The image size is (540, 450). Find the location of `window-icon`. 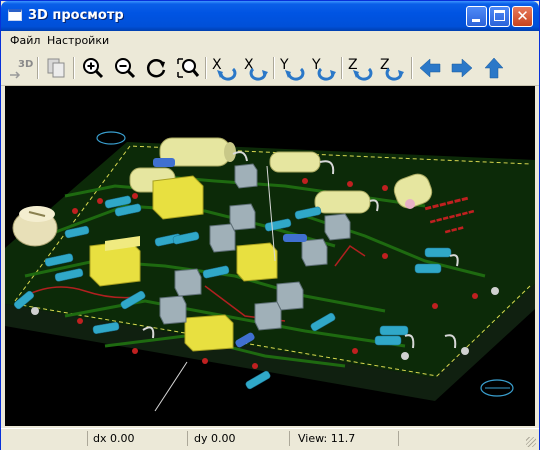

window-icon is located at coordinates (15, 15).